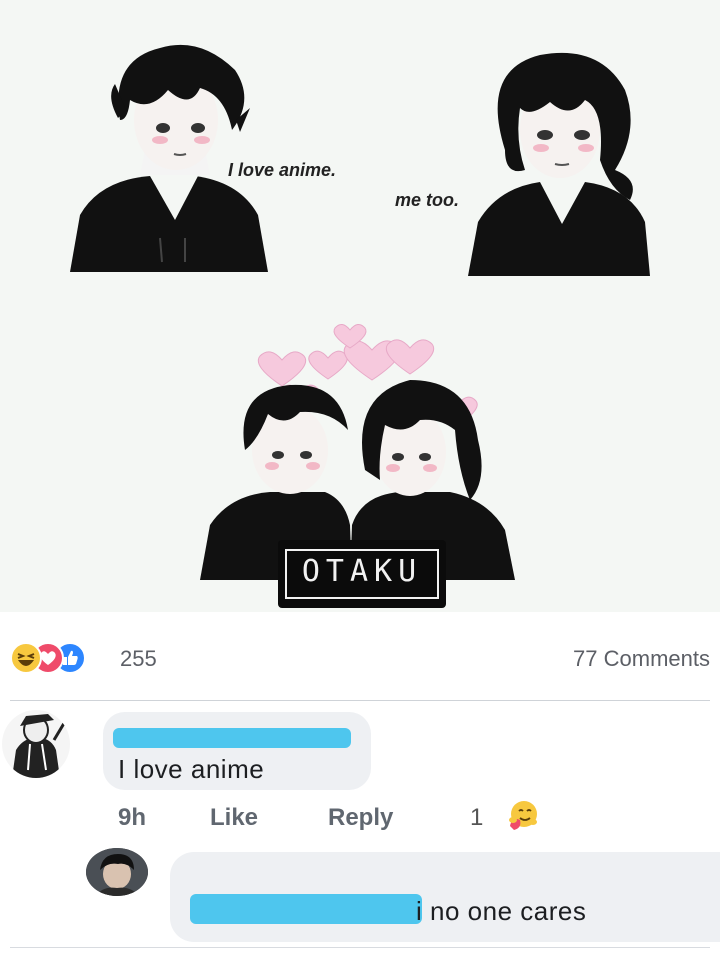  I want to click on reactions-bar: 255 77 Comments, so click(360, 656).